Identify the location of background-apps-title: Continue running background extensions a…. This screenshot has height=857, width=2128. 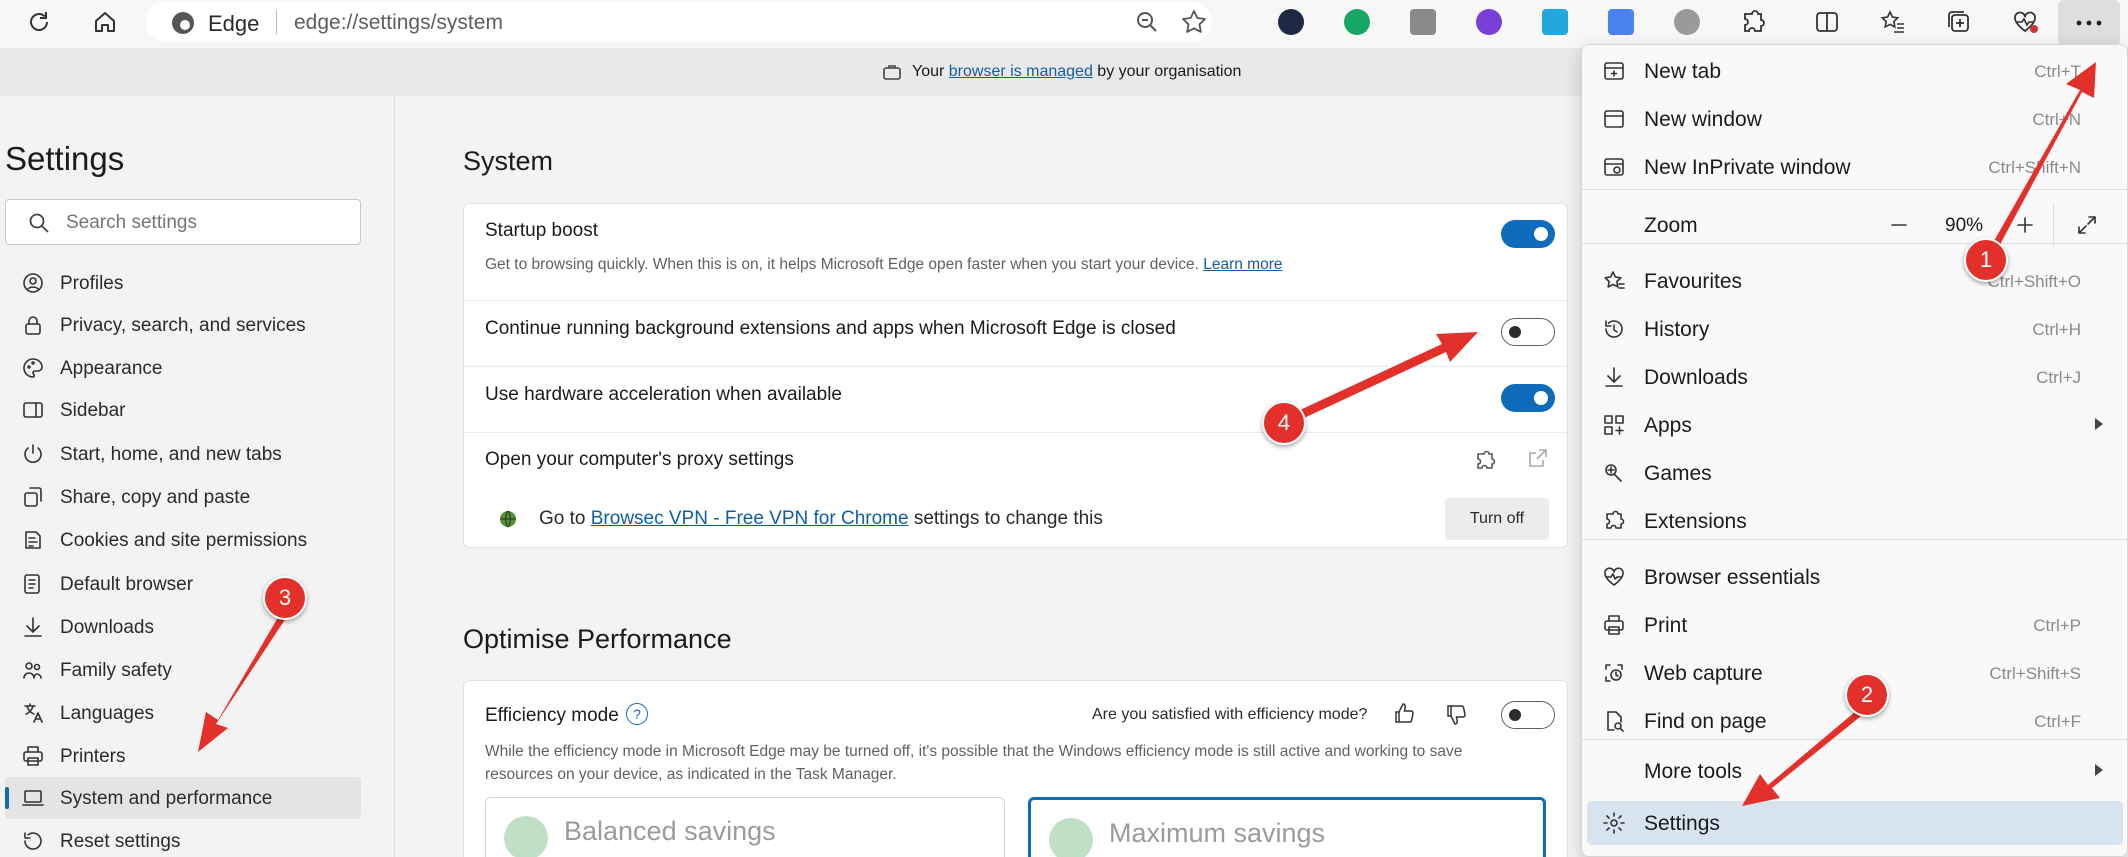
(830, 328).